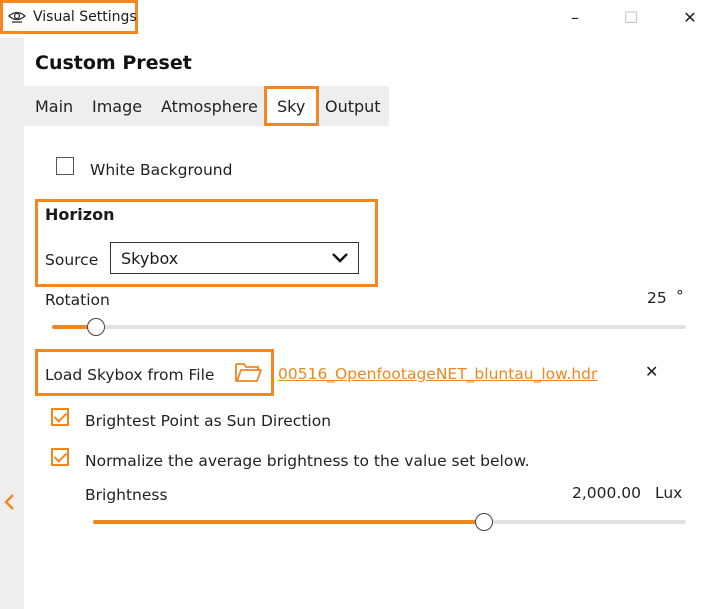 The height and width of the screenshot is (609, 715). I want to click on eye-icon, so click(17, 19).